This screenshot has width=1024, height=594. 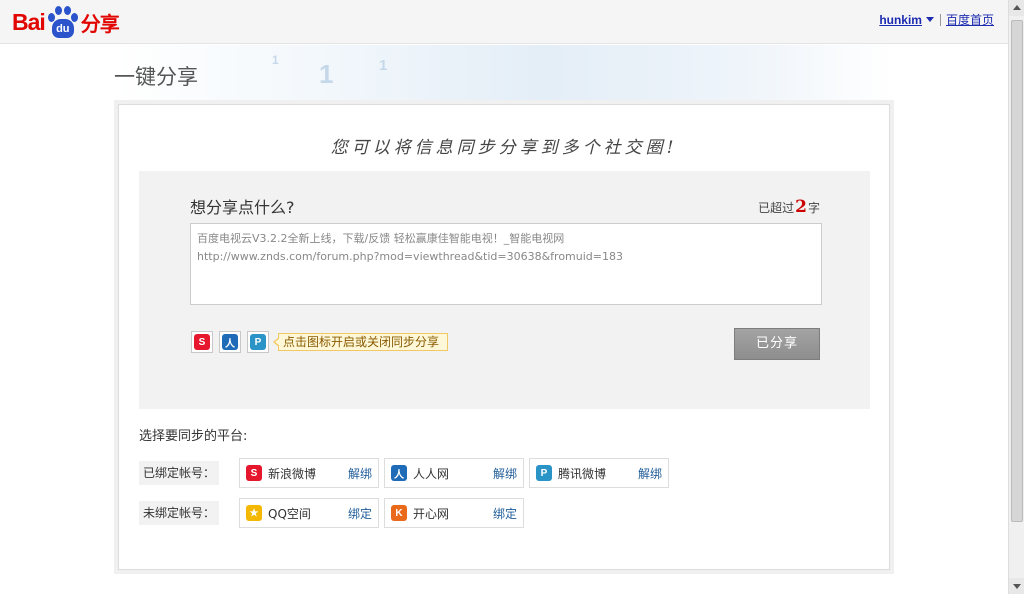 I want to click on vertical-scrollbar, so click(x=1016, y=297).